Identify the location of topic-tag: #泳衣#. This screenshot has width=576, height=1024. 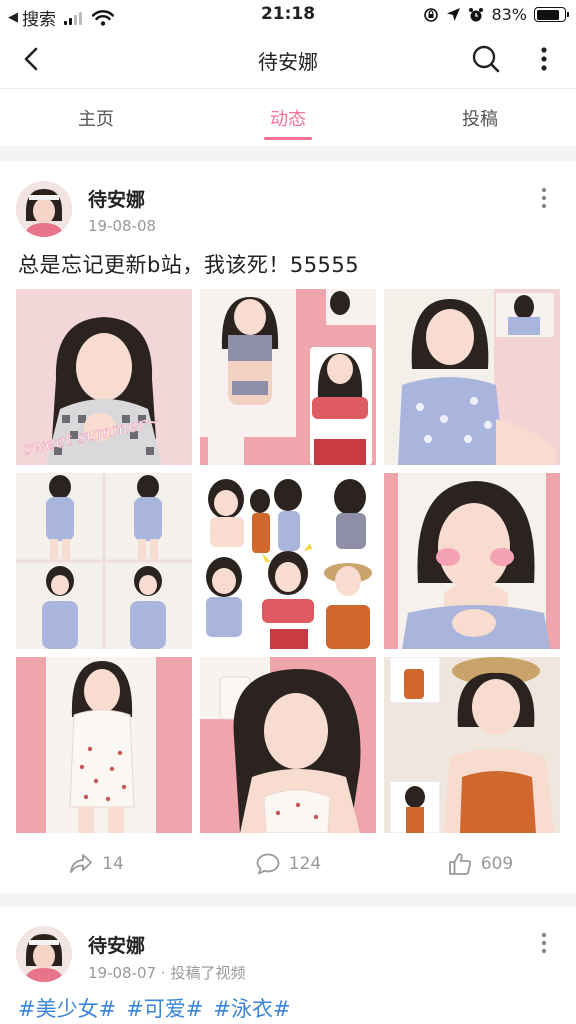
(251, 1008).